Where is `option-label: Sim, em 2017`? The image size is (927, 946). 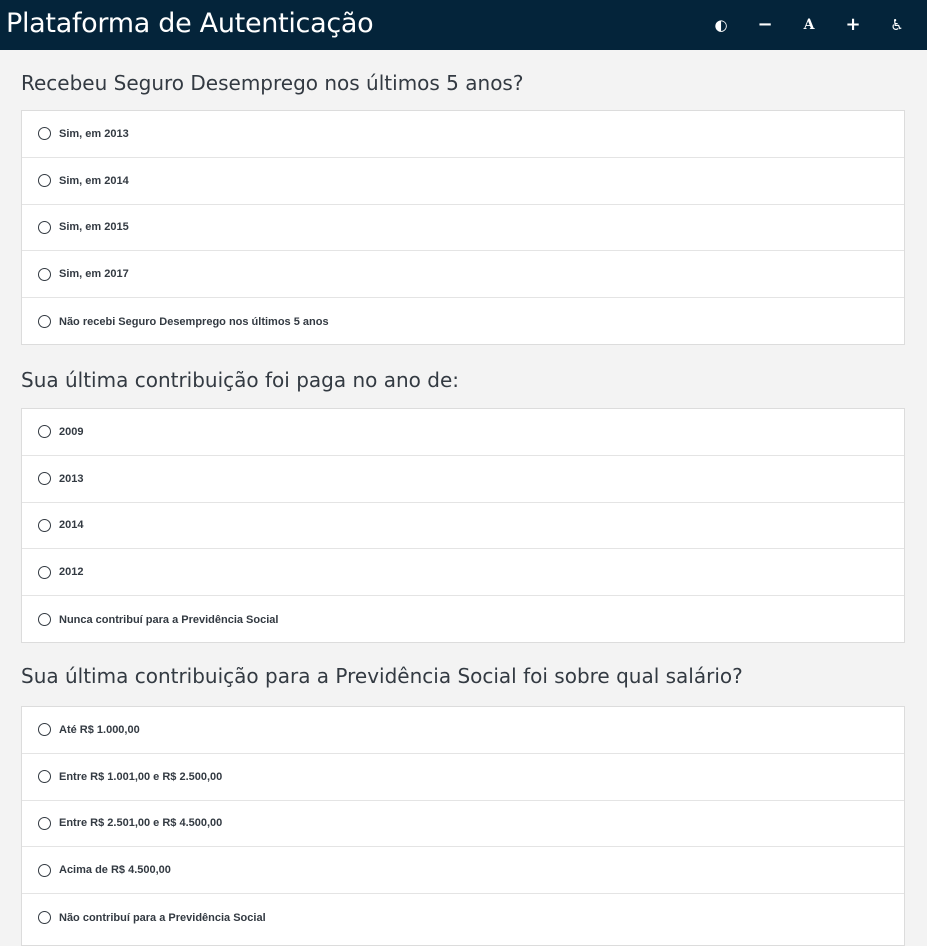
option-label: Sim, em 2017 is located at coordinates (94, 274).